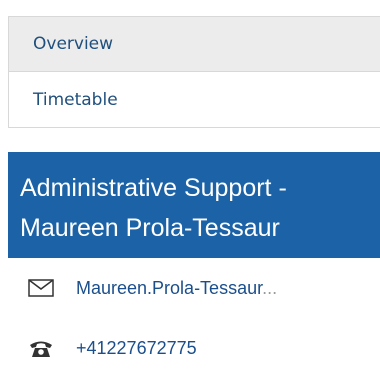 The height and width of the screenshot is (378, 380). I want to click on nav-item-overview: Overview, so click(194, 44).